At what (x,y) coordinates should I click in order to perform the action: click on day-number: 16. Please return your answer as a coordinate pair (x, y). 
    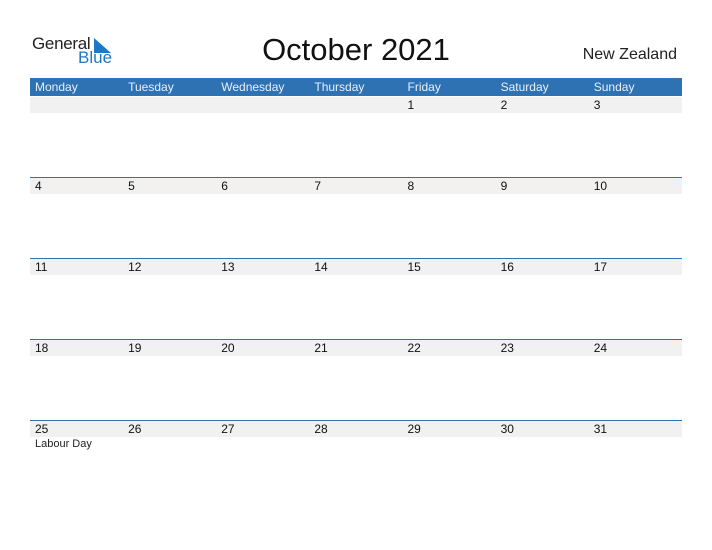
    Looking at the image, I should click on (507, 267).